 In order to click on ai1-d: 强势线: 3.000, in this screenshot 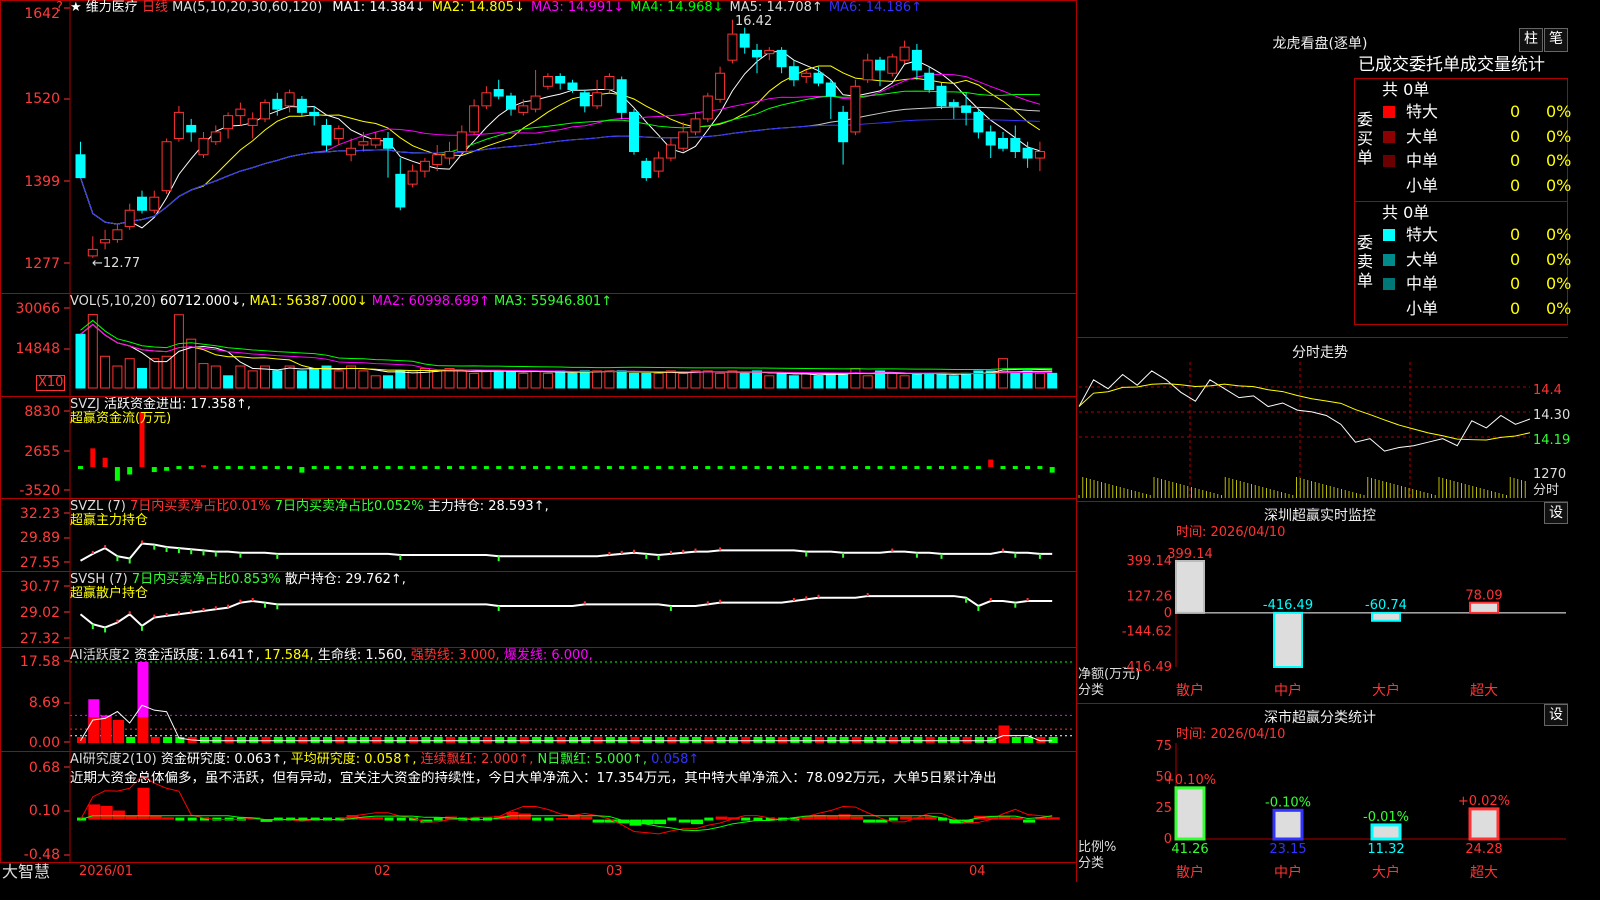, I will do `click(455, 655)`.